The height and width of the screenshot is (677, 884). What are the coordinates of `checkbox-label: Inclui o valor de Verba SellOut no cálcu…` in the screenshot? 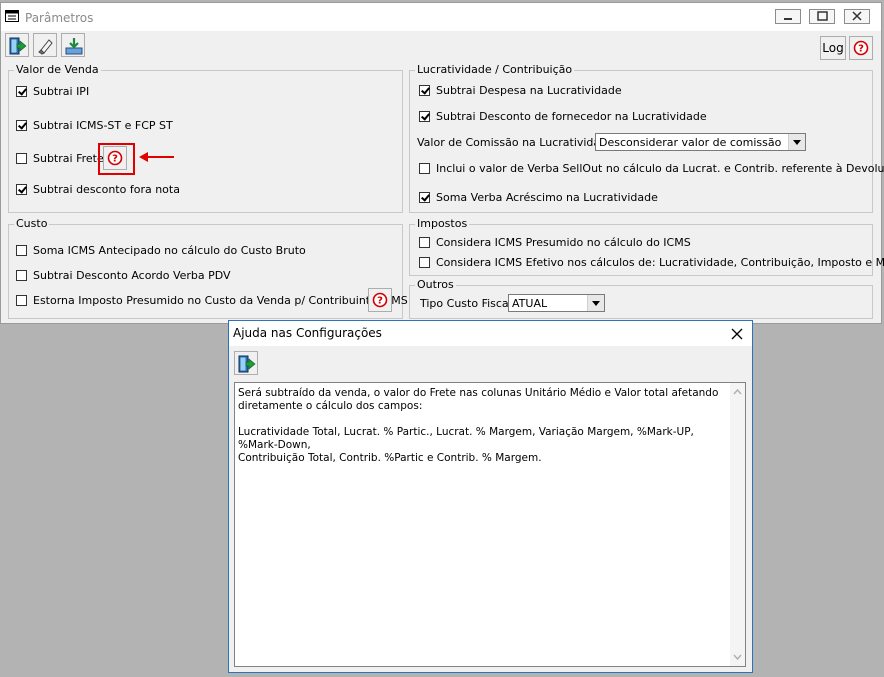 It's located at (660, 168).